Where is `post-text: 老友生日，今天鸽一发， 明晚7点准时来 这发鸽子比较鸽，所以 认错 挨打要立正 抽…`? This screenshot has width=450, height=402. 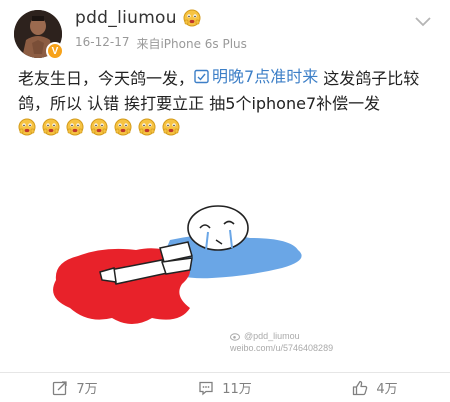 post-text: 老友生日，今天鸽一发， 明晚7点准时来 这发鸽子比较鸽，所以 认错 挨打要立正 抽… is located at coordinates (228, 90).